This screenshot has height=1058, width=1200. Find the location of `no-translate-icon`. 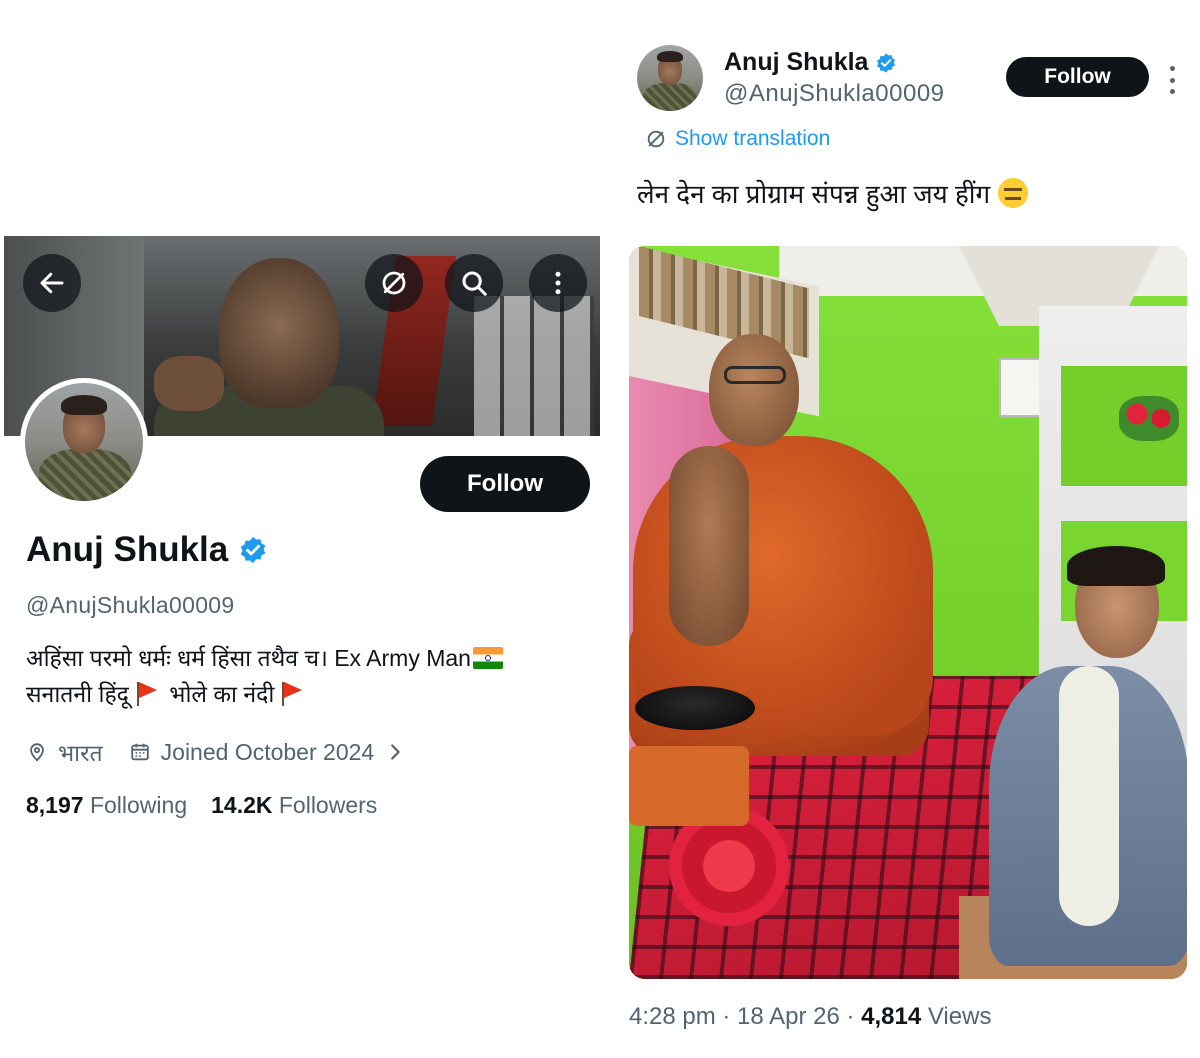

no-translate-icon is located at coordinates (394, 283).